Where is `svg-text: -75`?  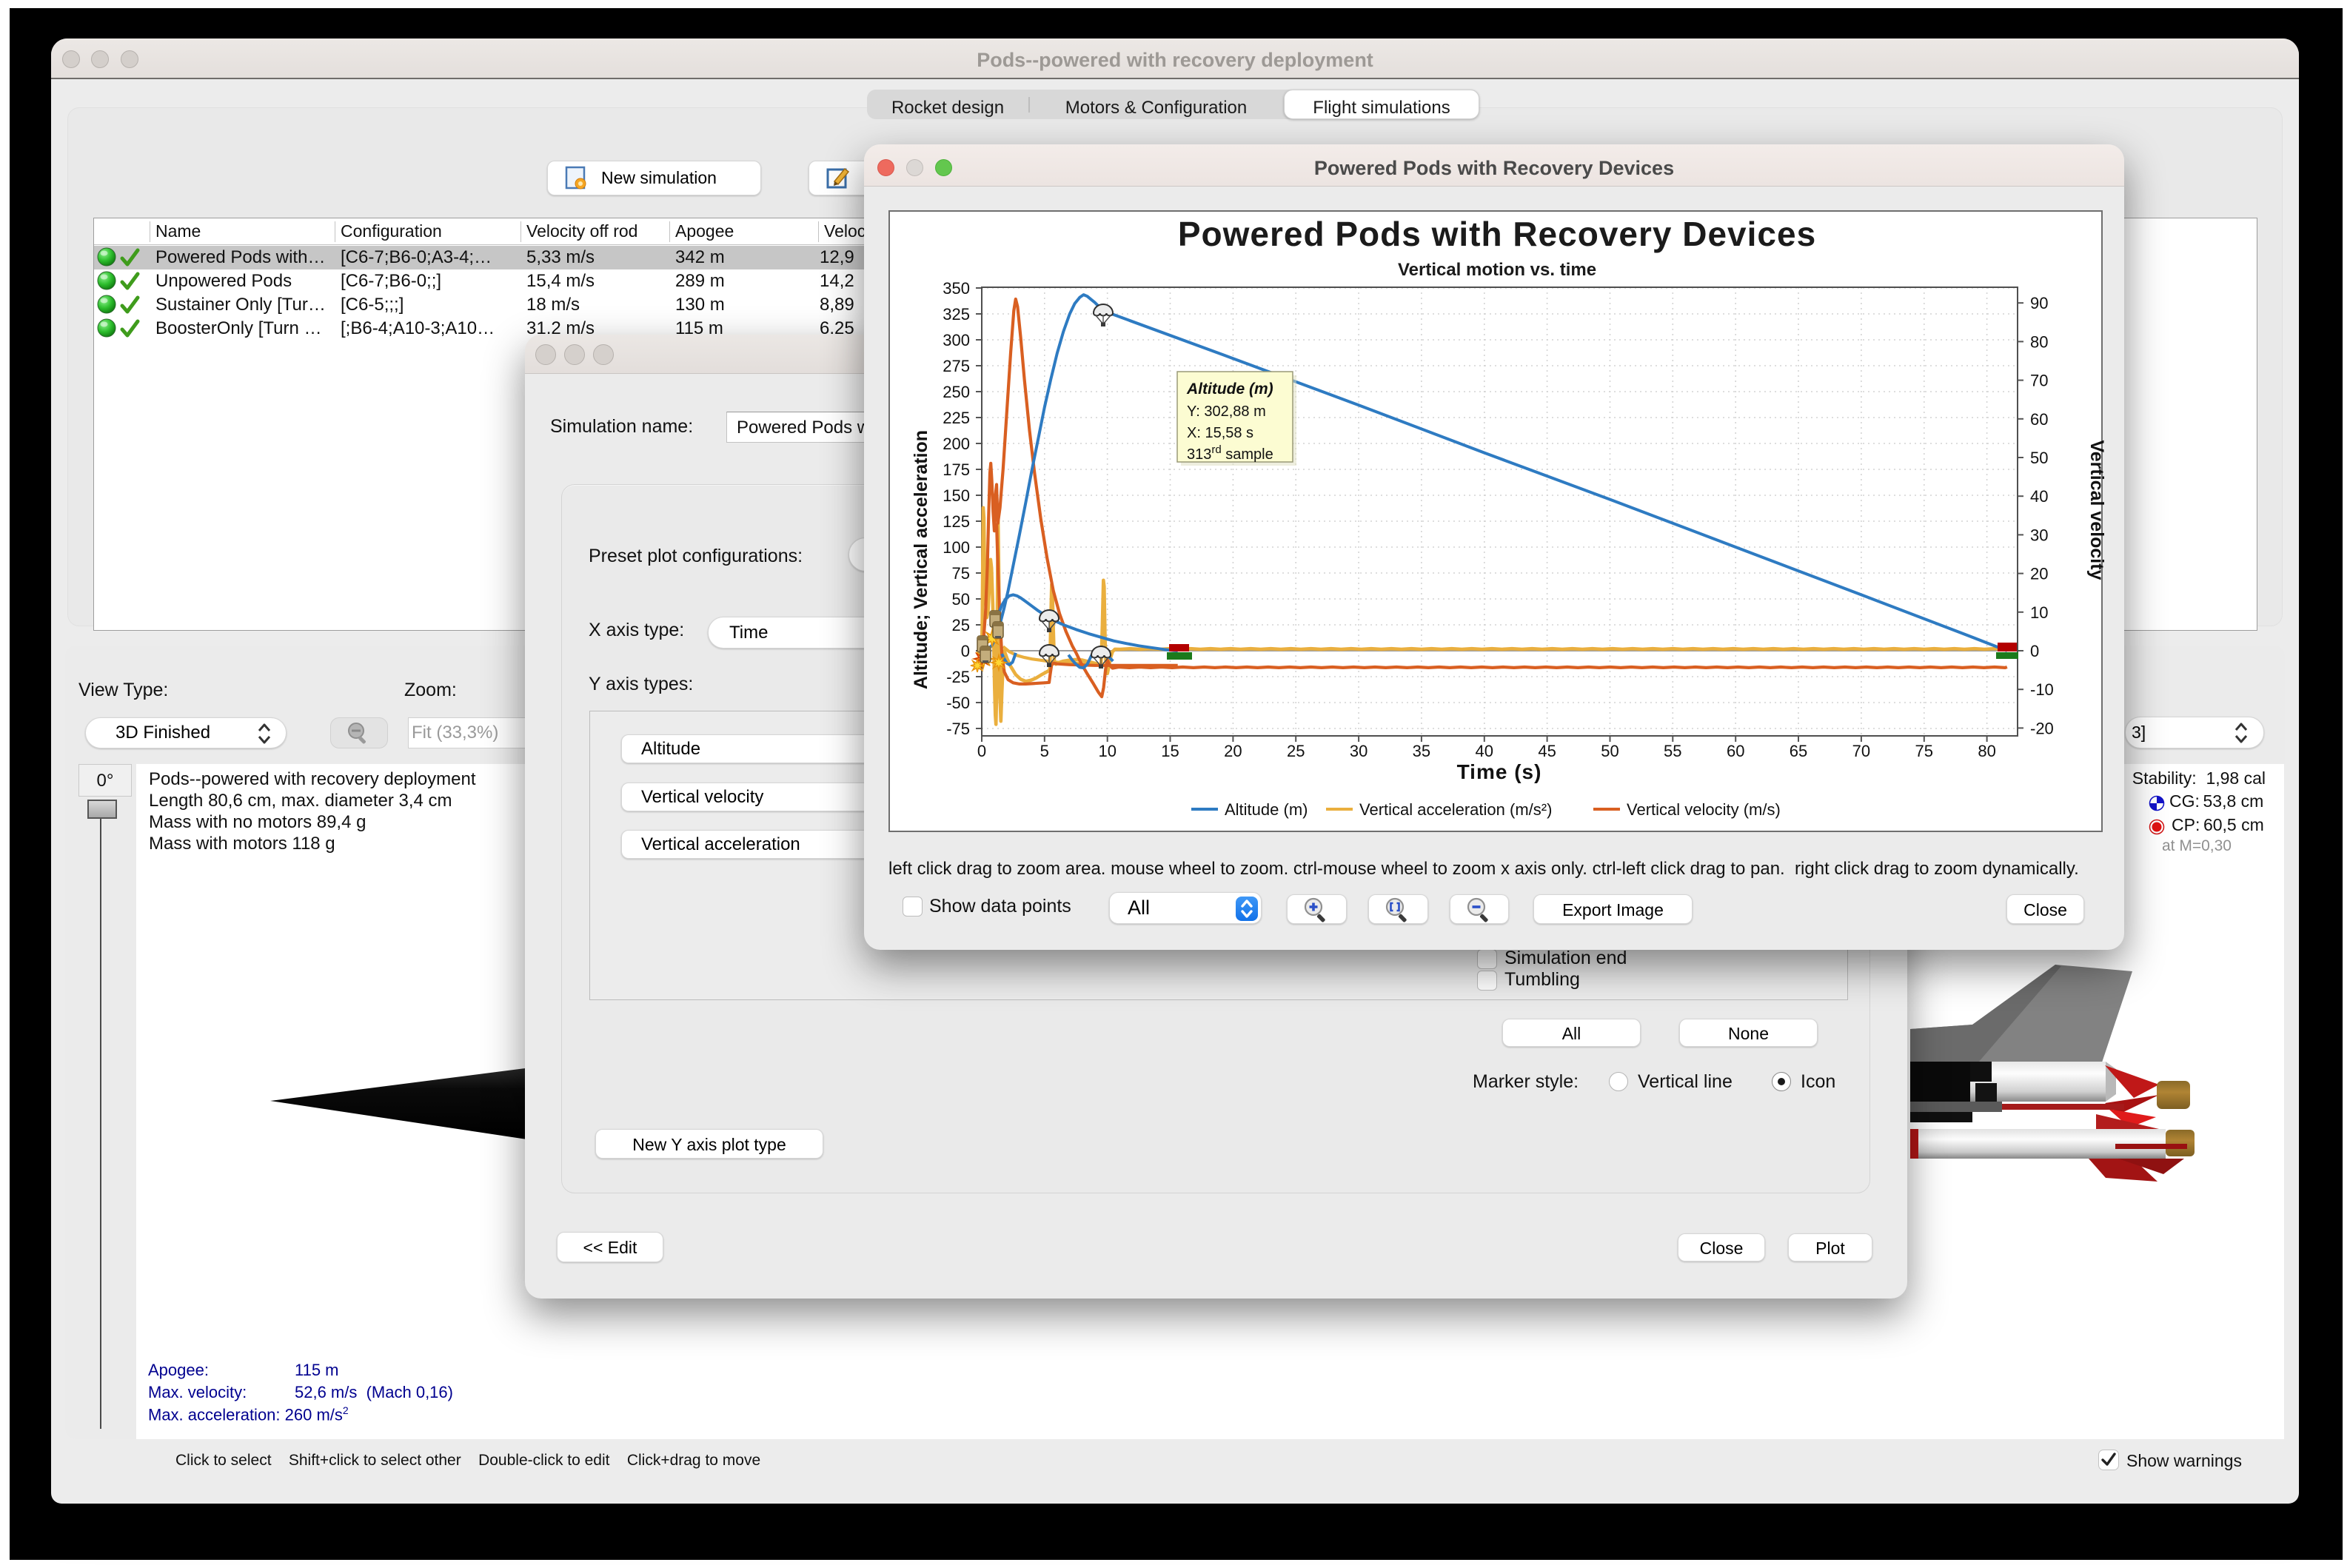 svg-text: -75 is located at coordinates (958, 729).